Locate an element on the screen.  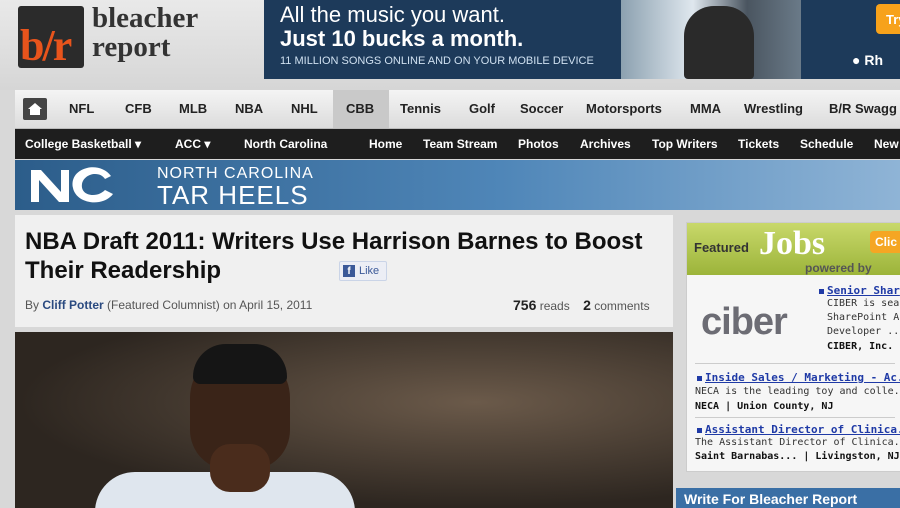
ad-brand-label: Rh is located at coordinates (874, 60).